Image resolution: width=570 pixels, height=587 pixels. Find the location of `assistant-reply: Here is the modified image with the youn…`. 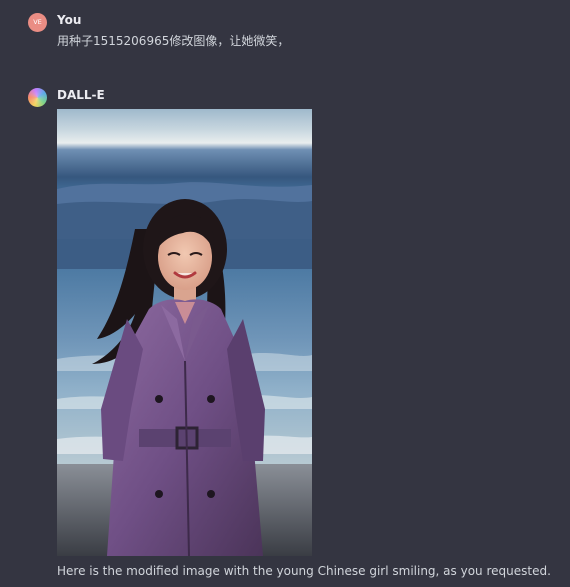

assistant-reply: Here is the modified image with the youn… is located at coordinates (304, 571).